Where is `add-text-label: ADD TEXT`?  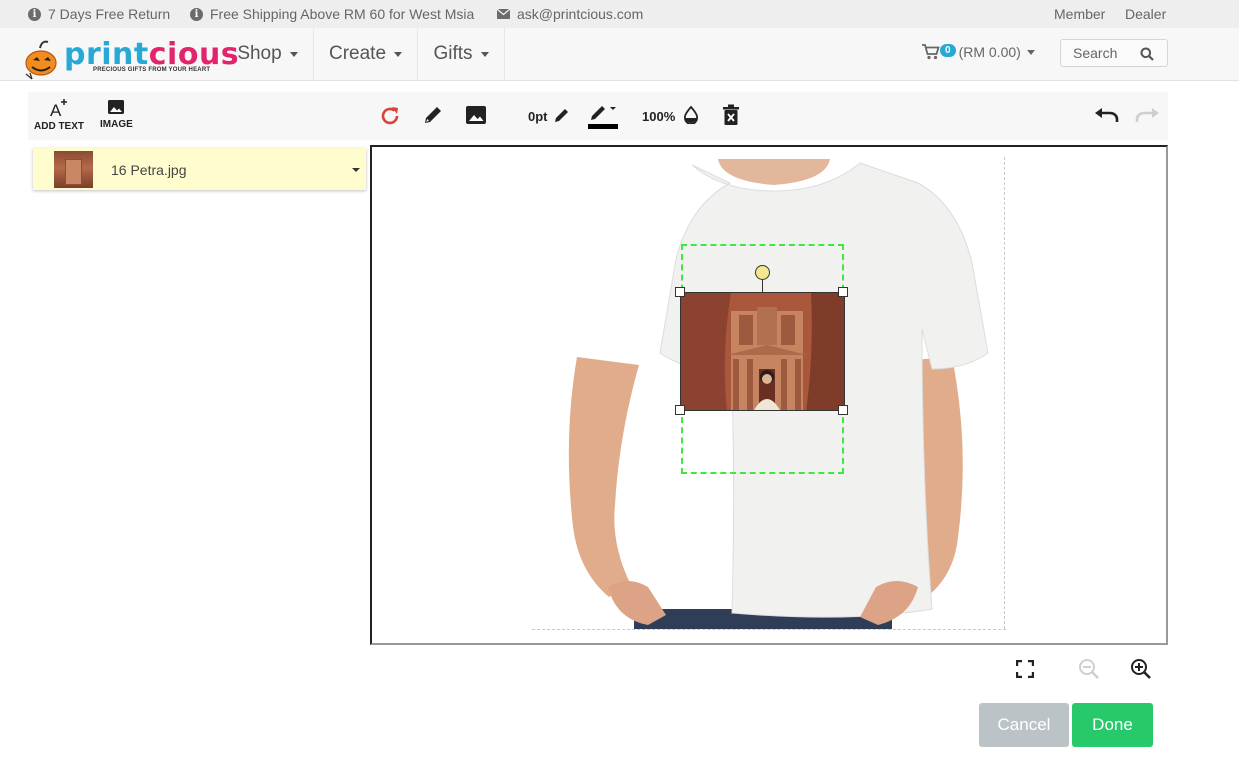 add-text-label: ADD TEXT is located at coordinates (59, 126).